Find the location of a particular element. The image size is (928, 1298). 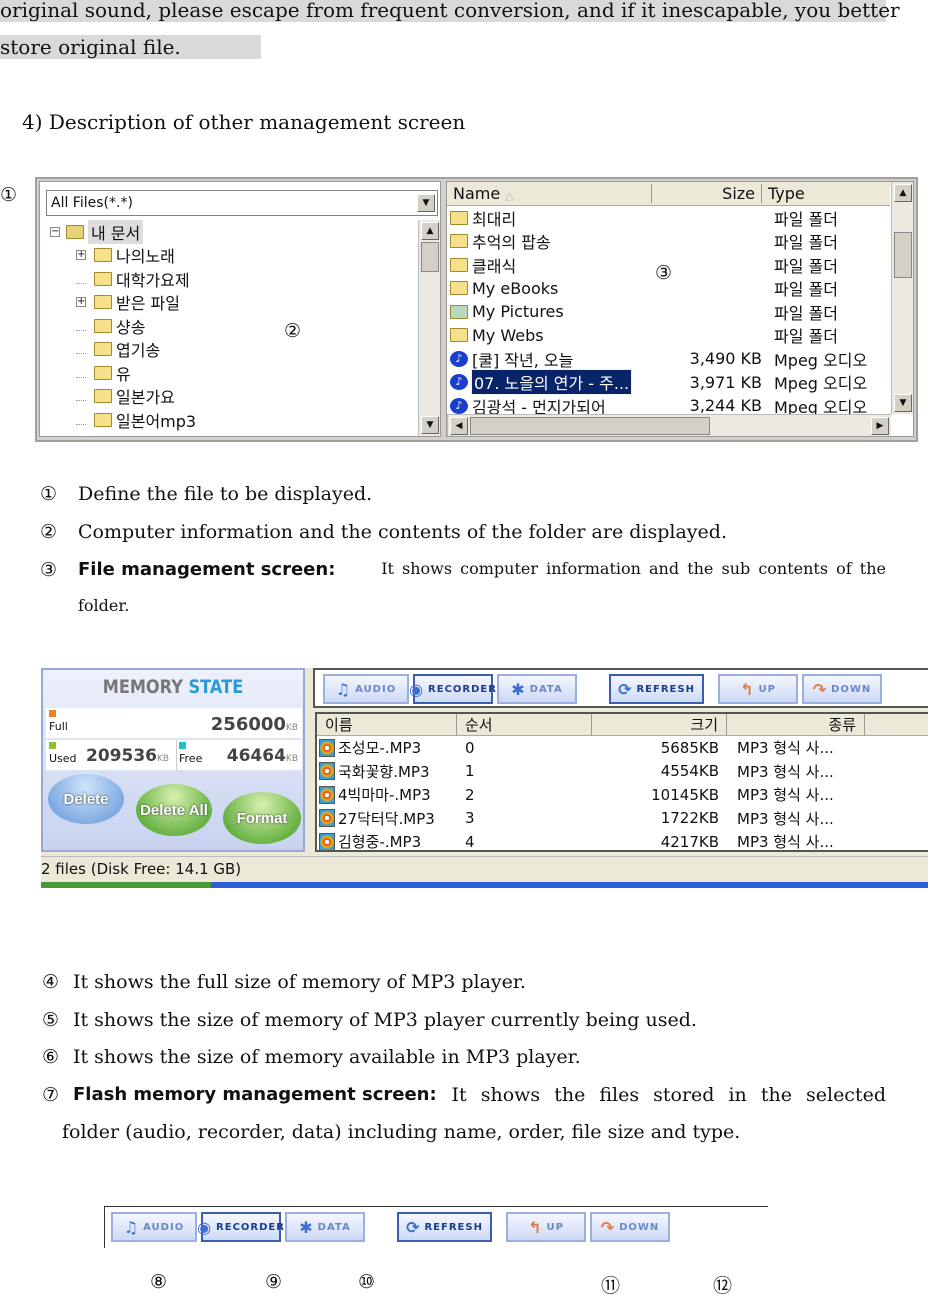

tree-item: 최대리 is located at coordinates (232, 434).